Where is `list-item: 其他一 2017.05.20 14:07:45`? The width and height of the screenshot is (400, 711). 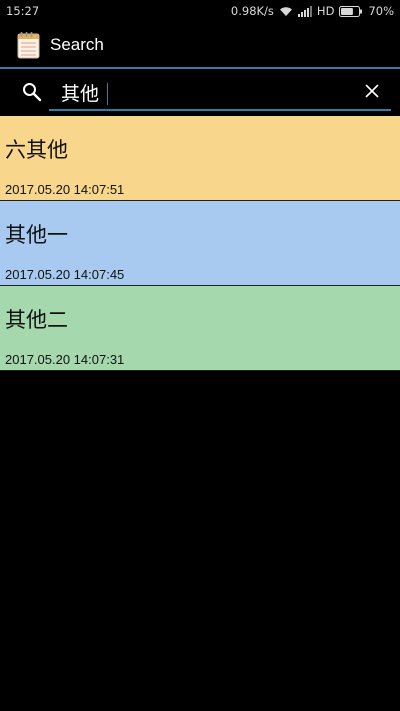 list-item: 其他一 2017.05.20 14:07:45 is located at coordinates (200, 243).